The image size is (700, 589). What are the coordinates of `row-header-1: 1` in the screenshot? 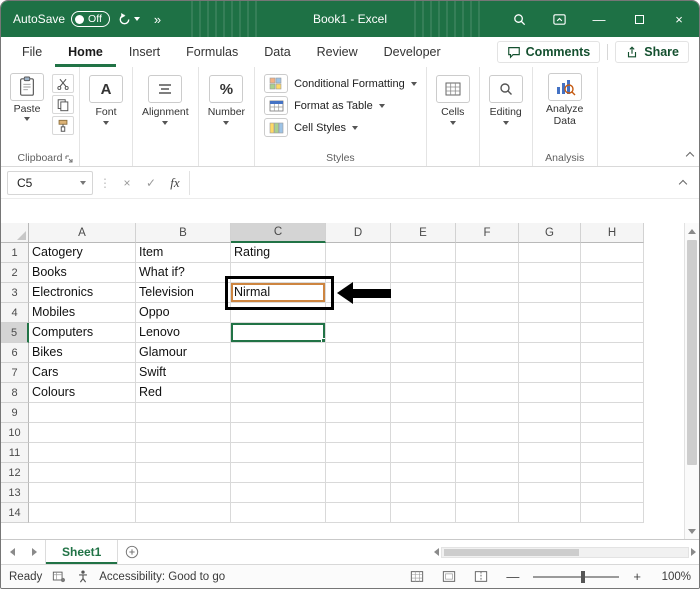 It's located at (15, 253).